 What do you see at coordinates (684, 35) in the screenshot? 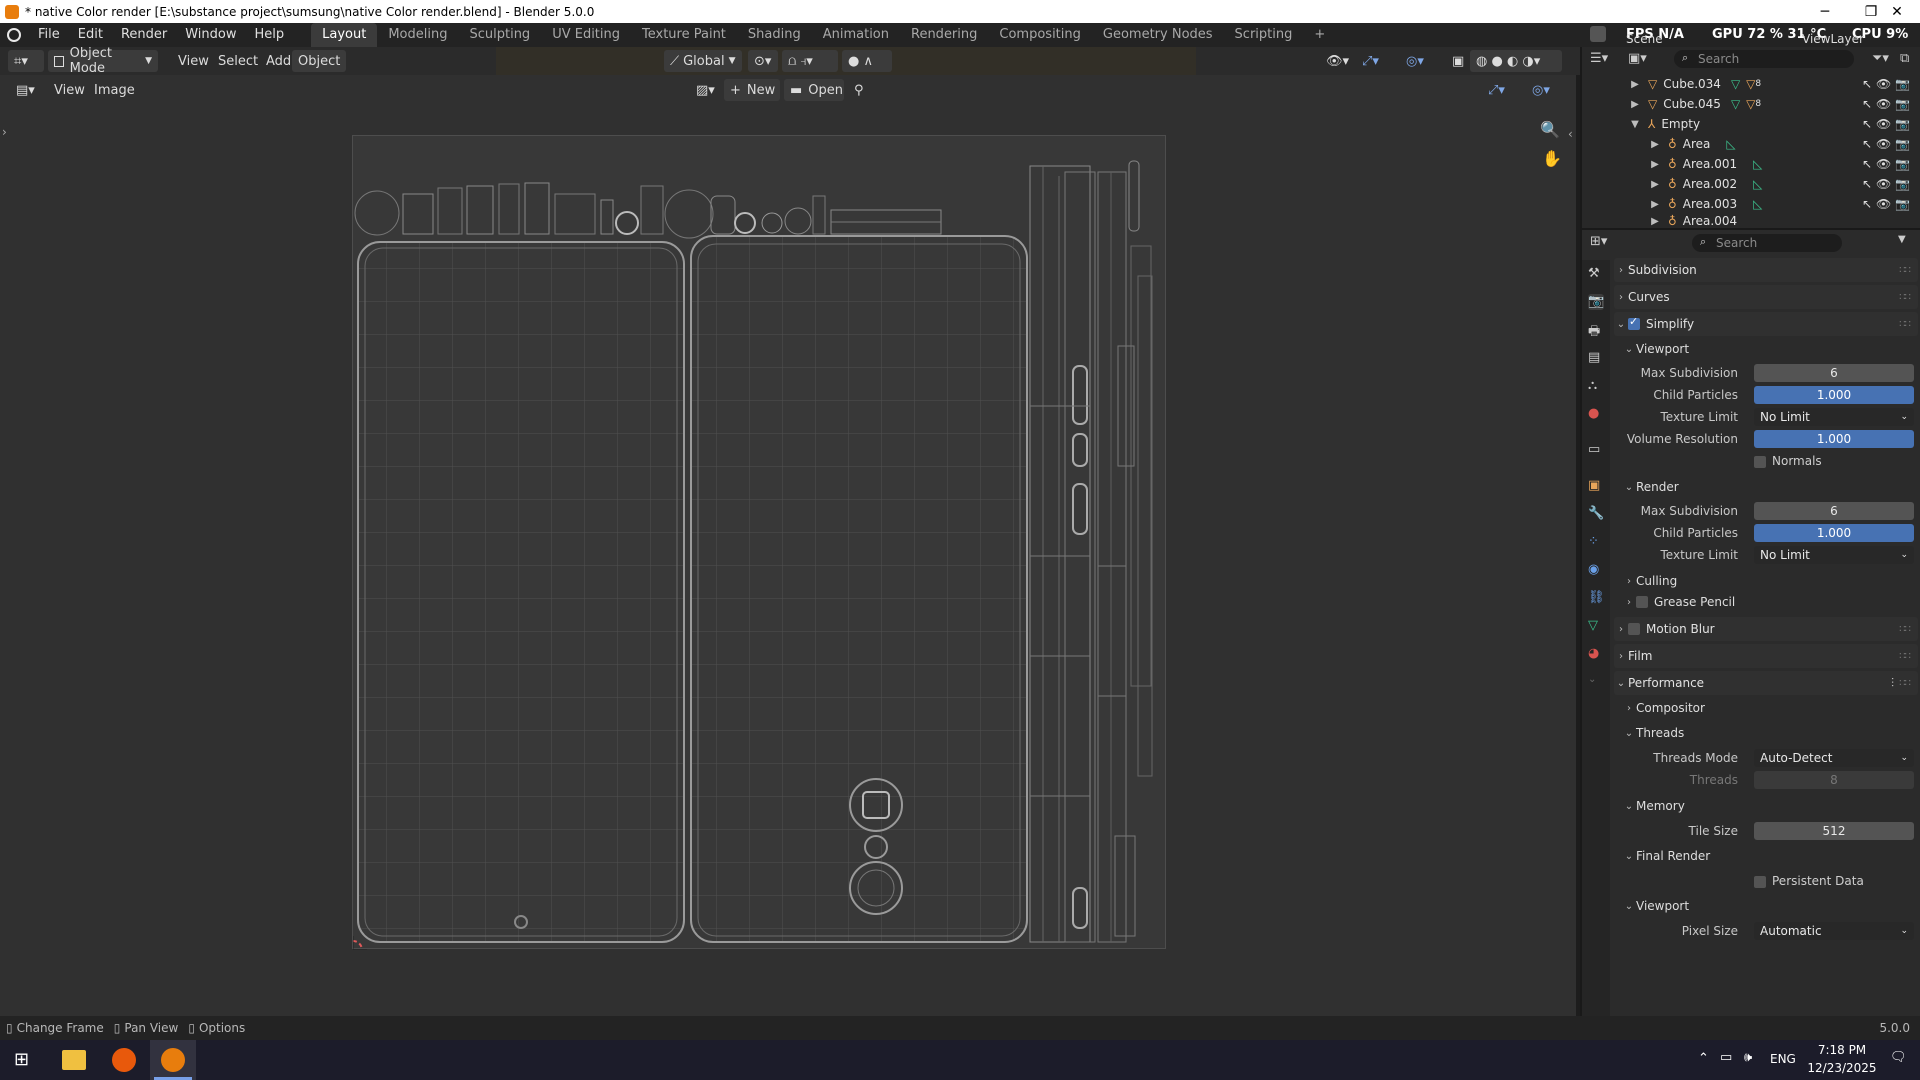
I see `tab-texture-paint: Texture Paint` at bounding box center [684, 35].